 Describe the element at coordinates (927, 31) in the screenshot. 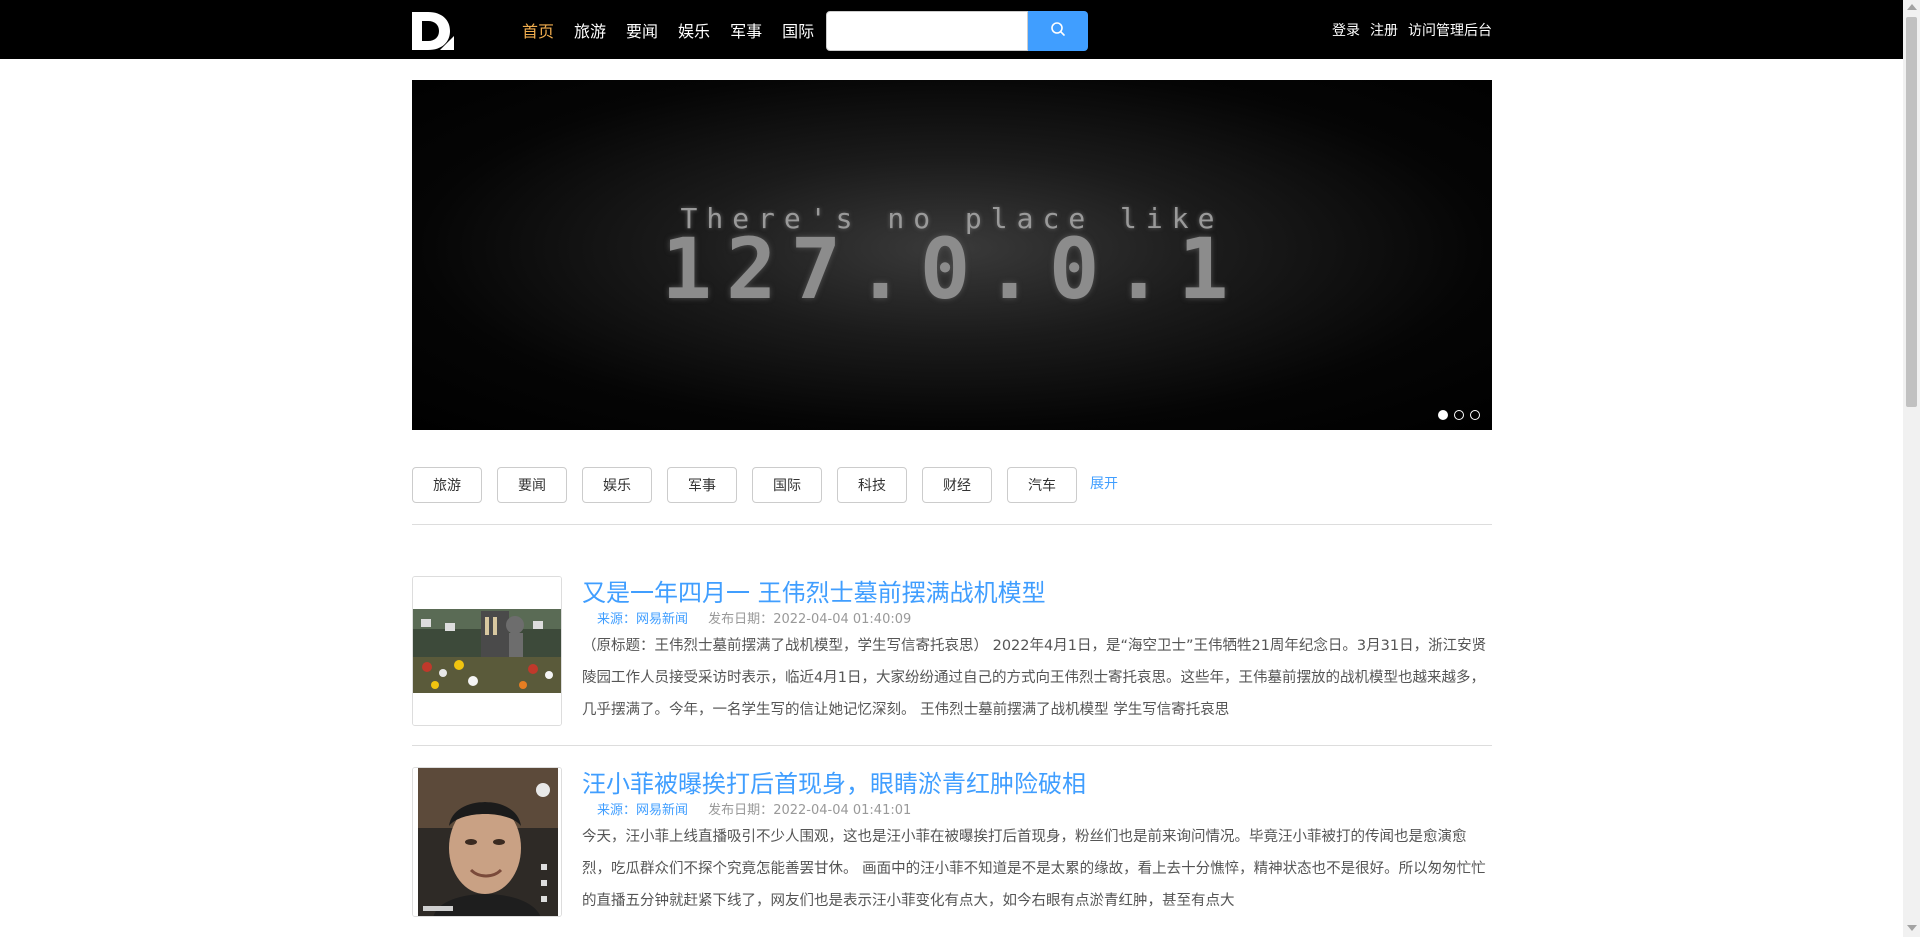

I see `search-input` at that location.